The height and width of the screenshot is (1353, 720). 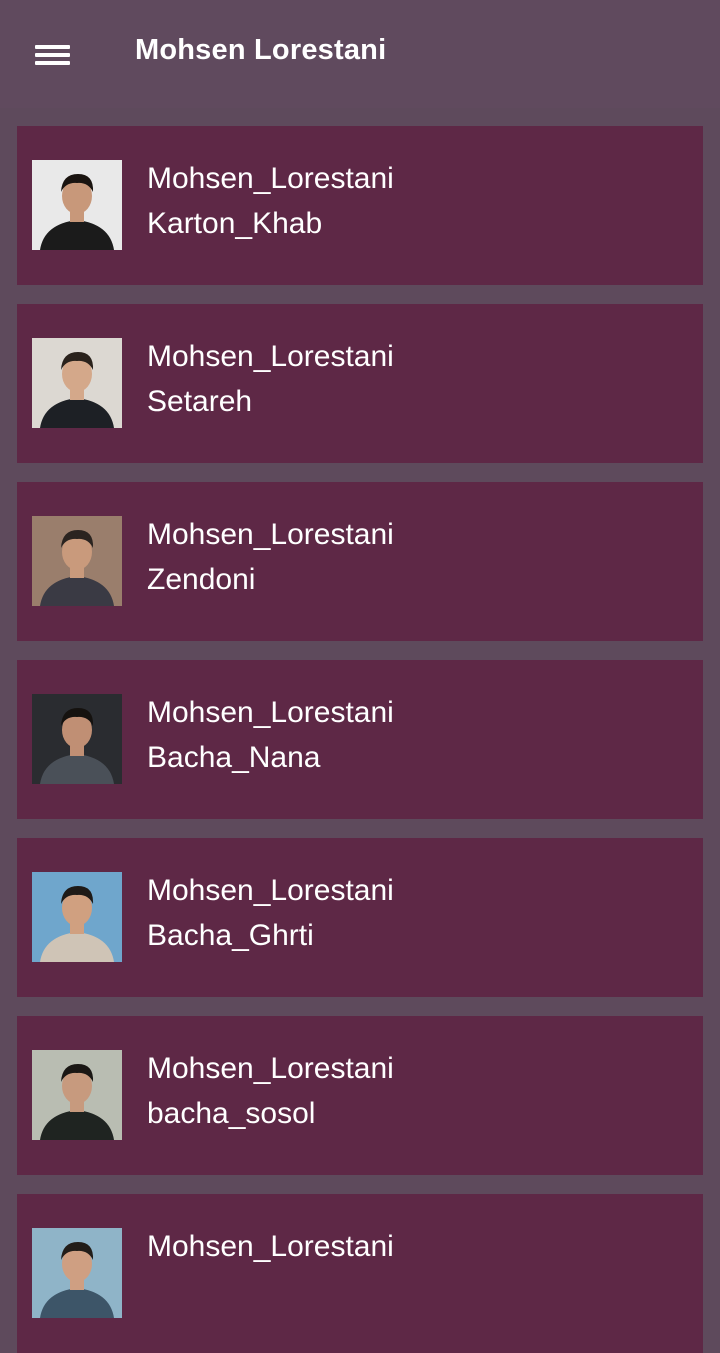 What do you see at coordinates (201, 579) in the screenshot?
I see `song-title-label: Zendoni` at bounding box center [201, 579].